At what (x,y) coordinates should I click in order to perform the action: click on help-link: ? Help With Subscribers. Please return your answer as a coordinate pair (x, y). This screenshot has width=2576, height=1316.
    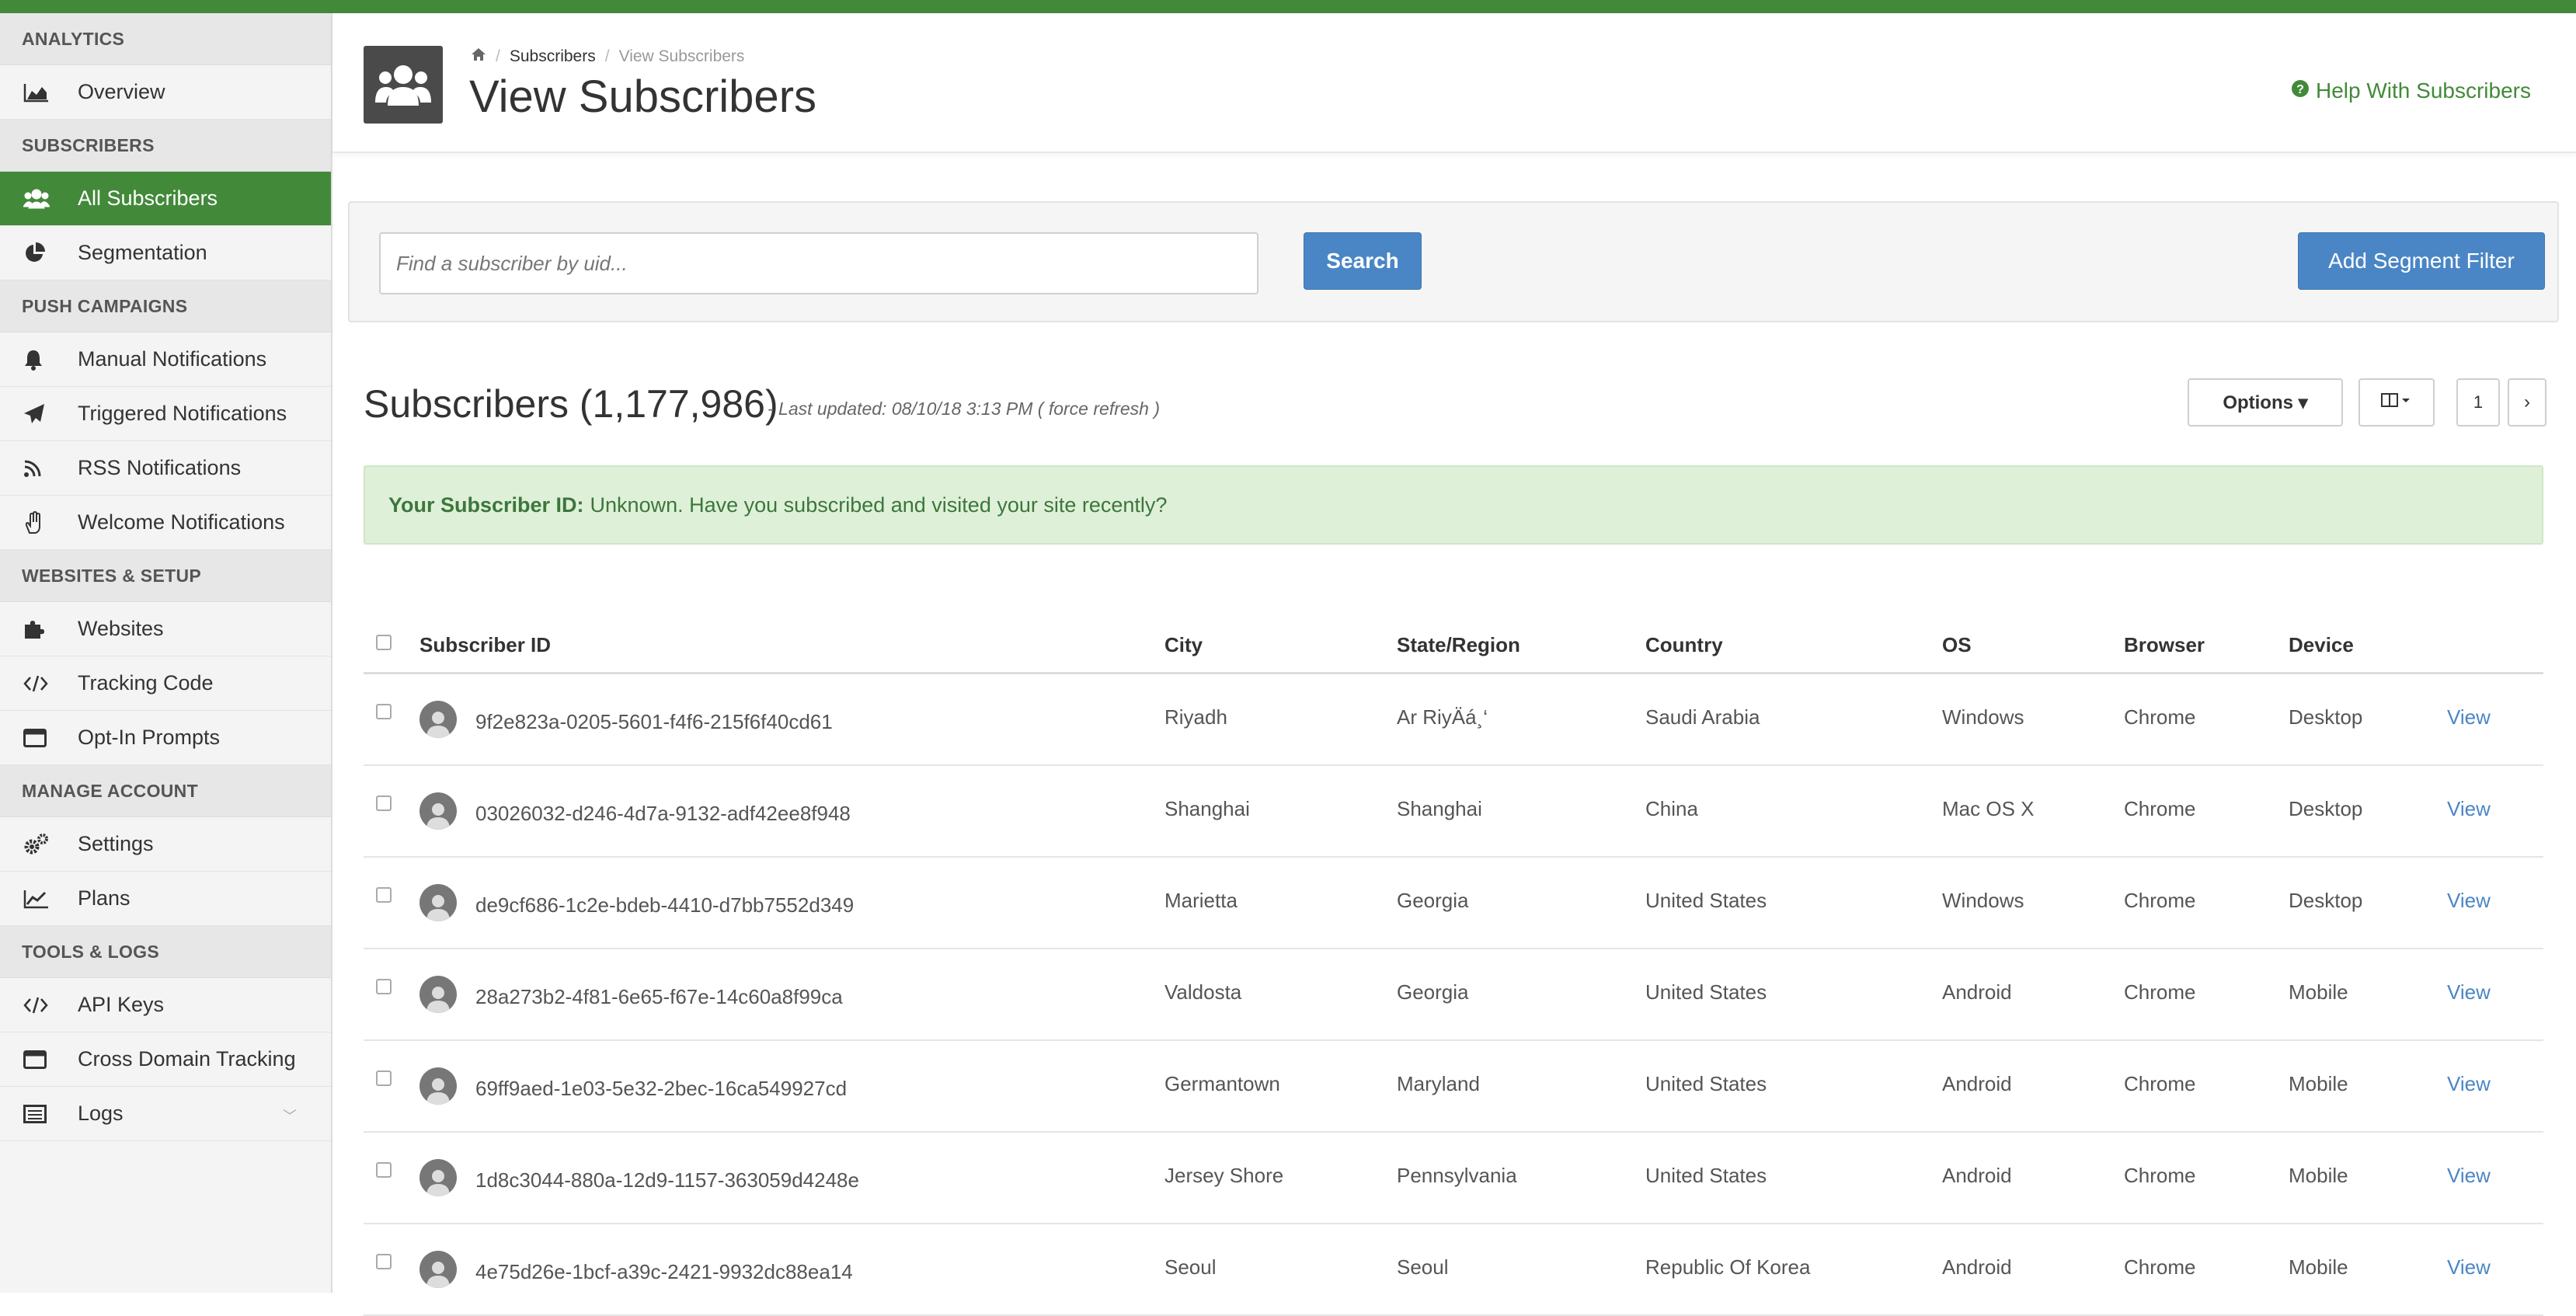
    Looking at the image, I should click on (2411, 90).